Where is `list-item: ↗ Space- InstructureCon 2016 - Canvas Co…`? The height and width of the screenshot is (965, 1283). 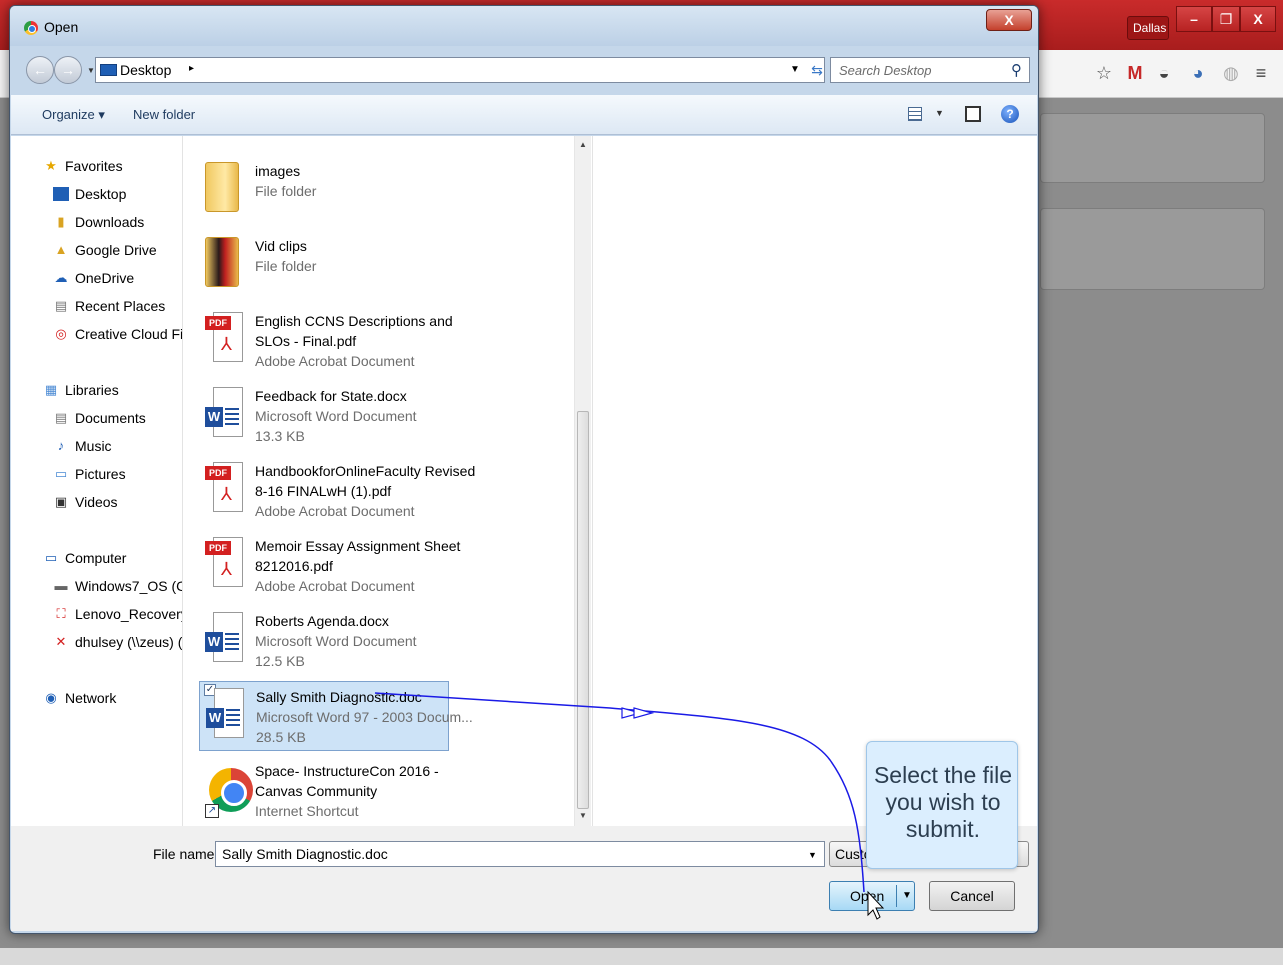
list-item: ↗ Space- InstructureCon 2016 - Canvas Co… is located at coordinates (324, 791).